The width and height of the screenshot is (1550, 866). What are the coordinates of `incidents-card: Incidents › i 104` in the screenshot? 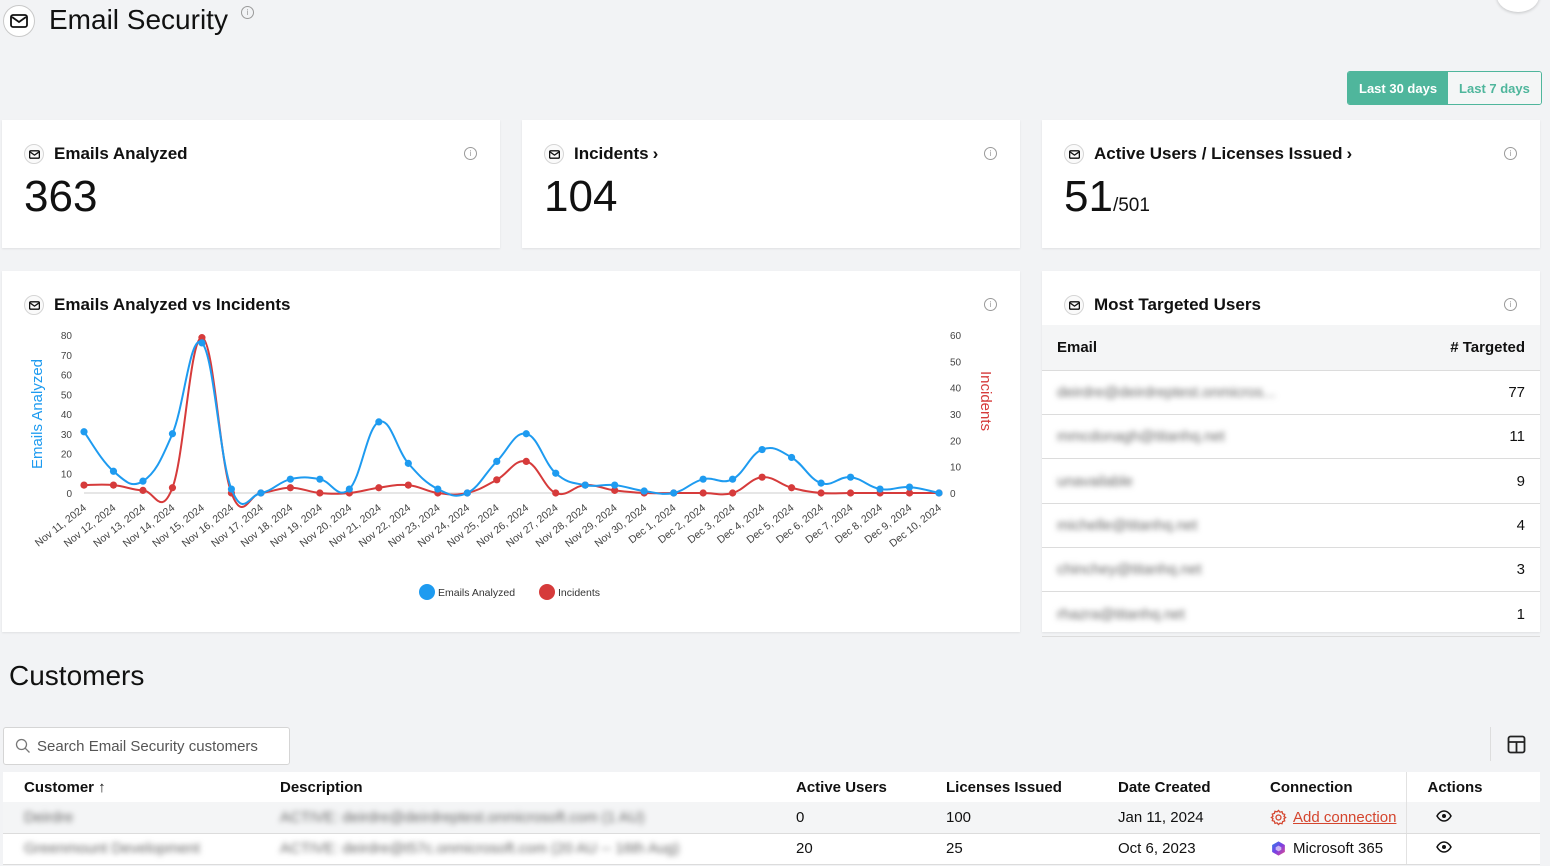 It's located at (771, 184).